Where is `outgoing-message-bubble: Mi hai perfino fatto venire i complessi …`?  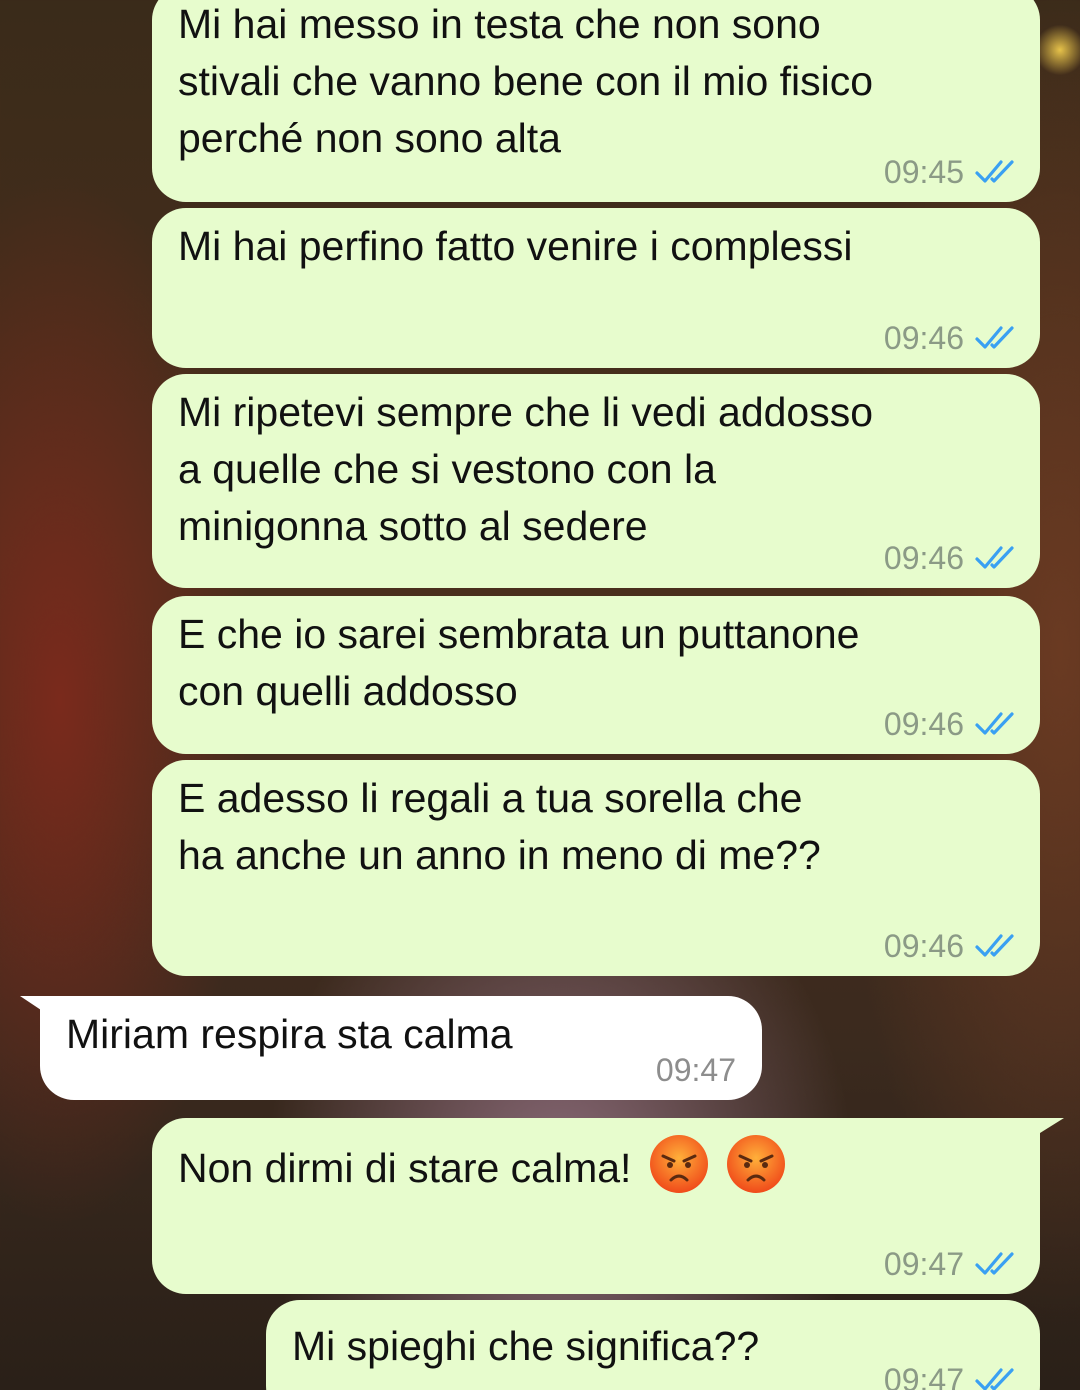 outgoing-message-bubble: Mi hai perfino fatto venire i complessi … is located at coordinates (596, 288).